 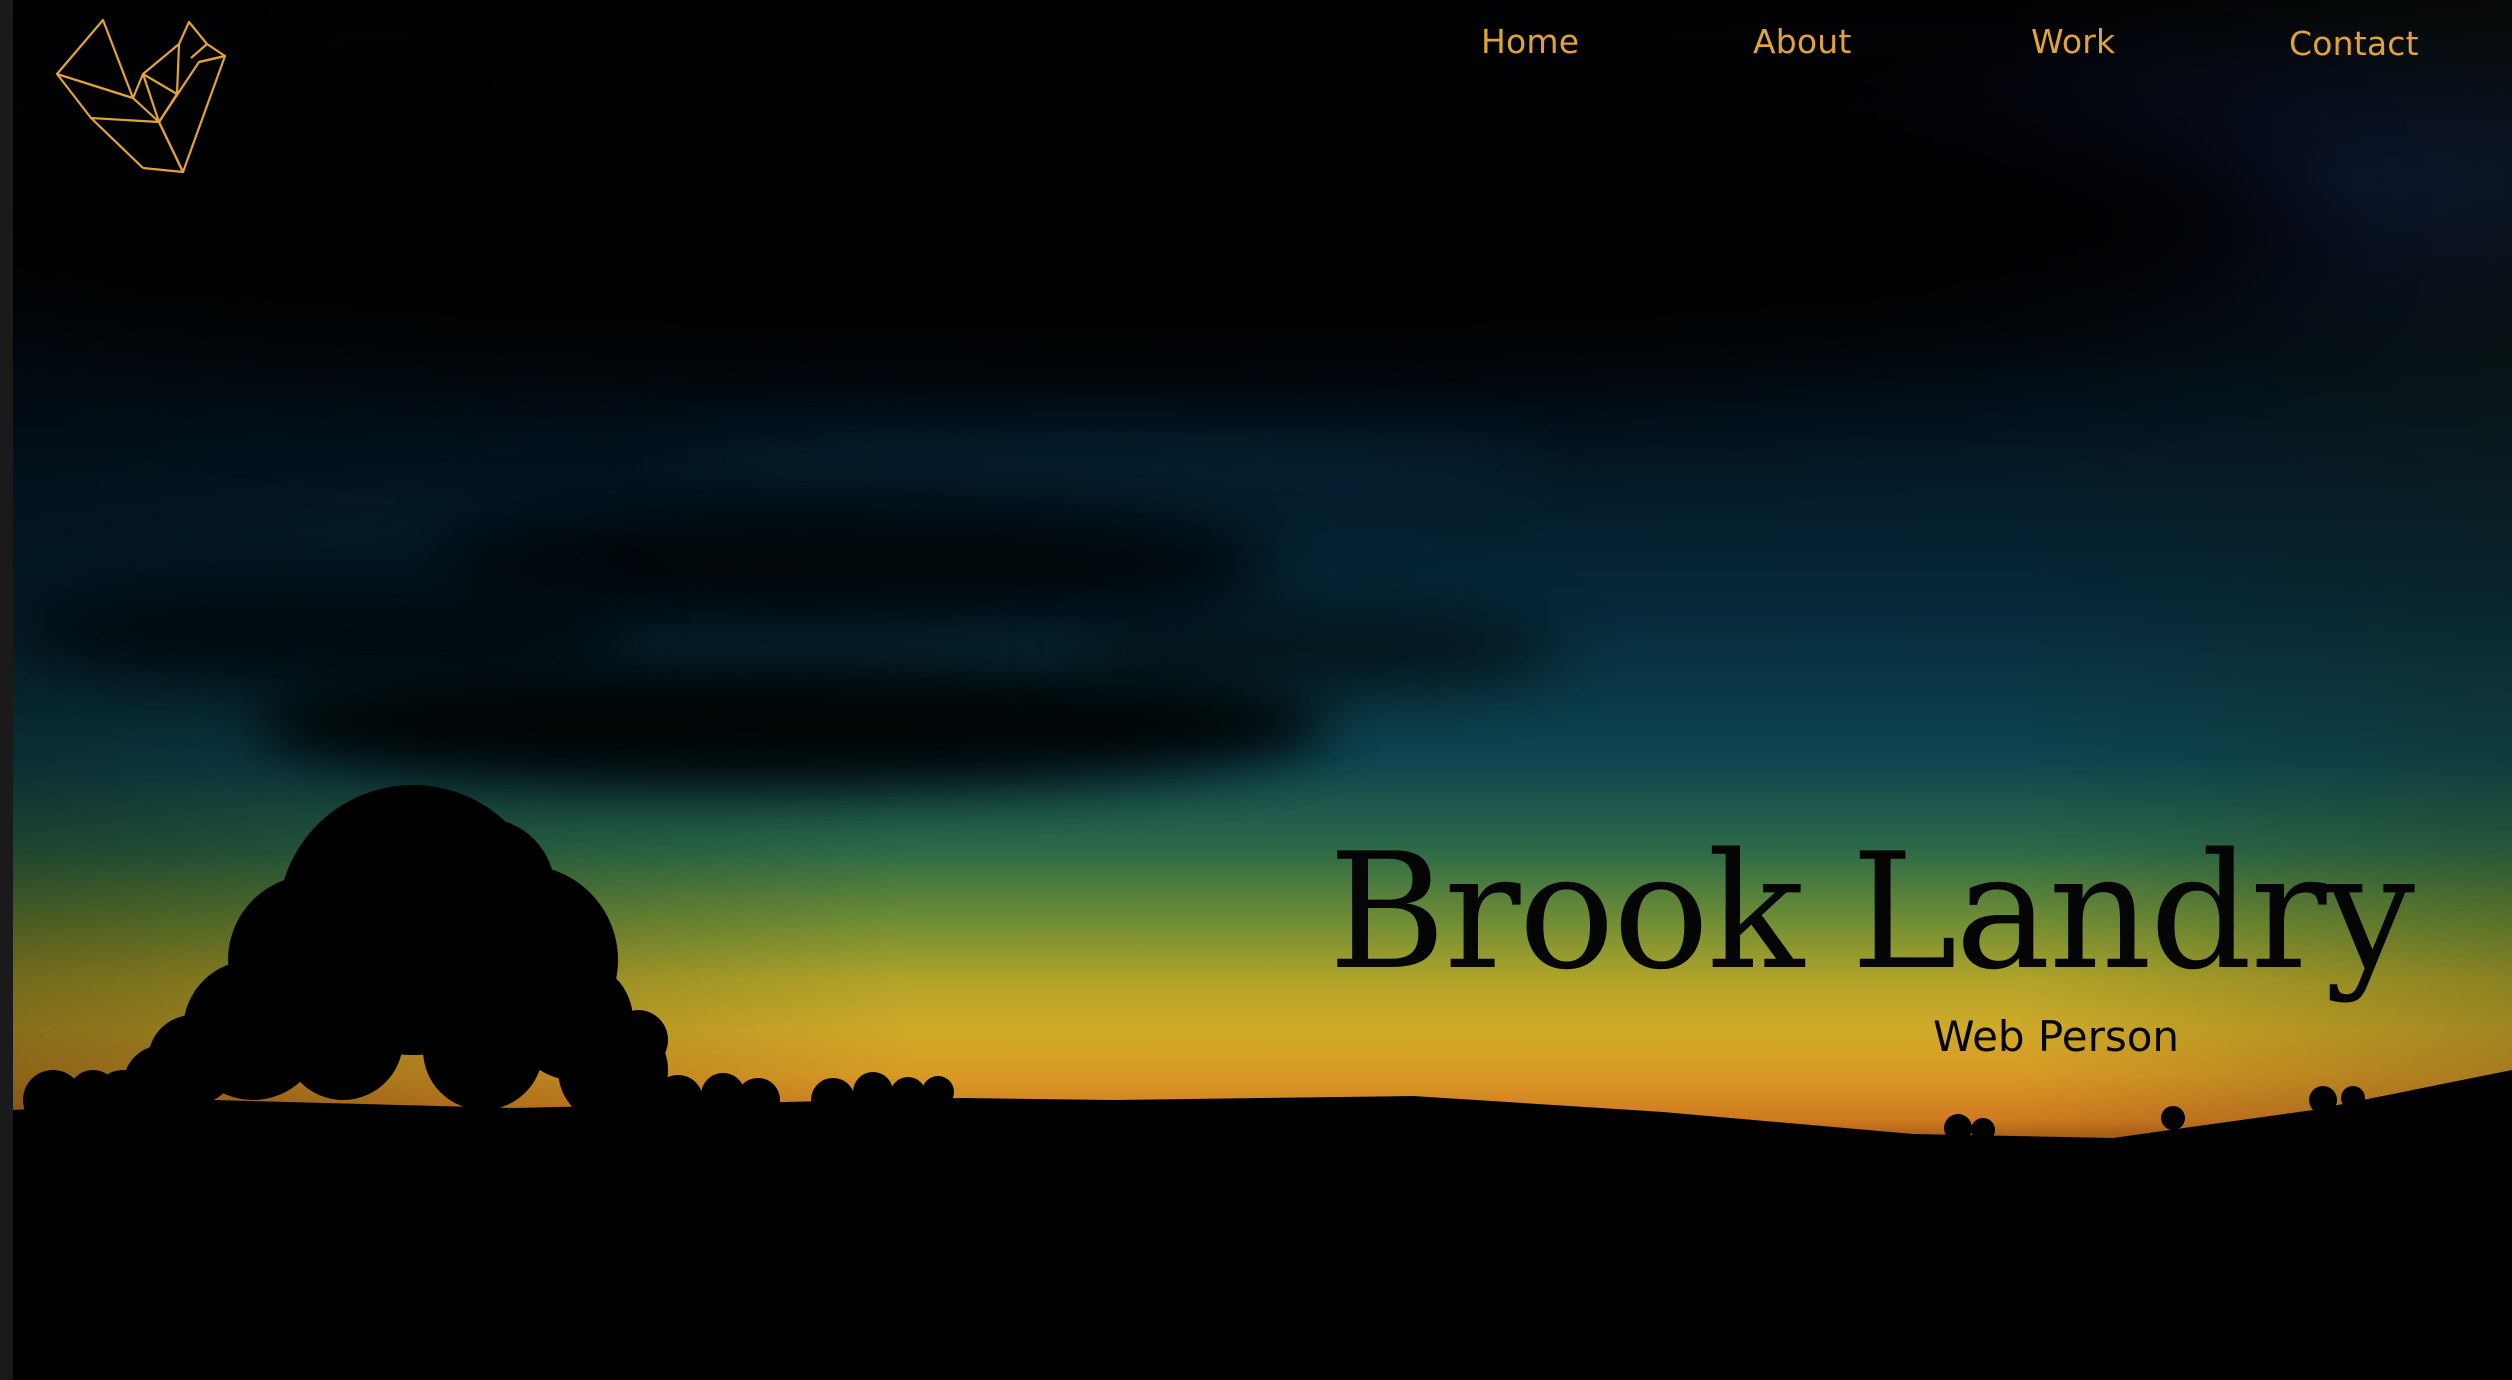 What do you see at coordinates (1802, 41) in the screenshot?
I see `nav-about-link: About` at bounding box center [1802, 41].